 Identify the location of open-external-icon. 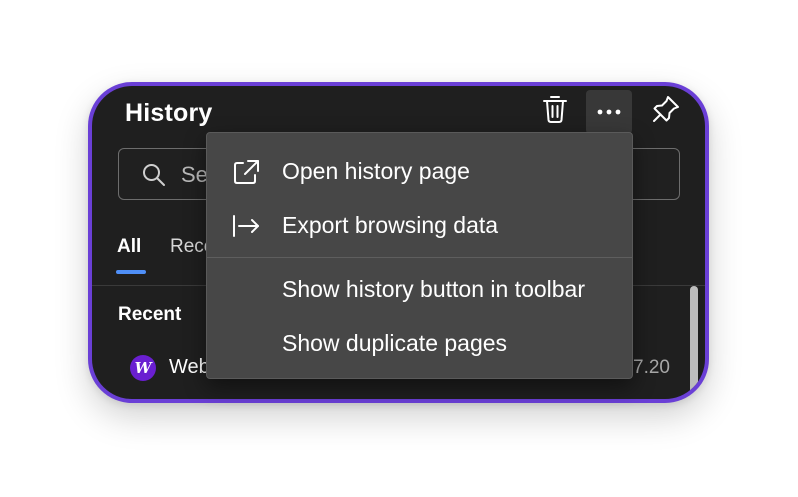
(246, 172).